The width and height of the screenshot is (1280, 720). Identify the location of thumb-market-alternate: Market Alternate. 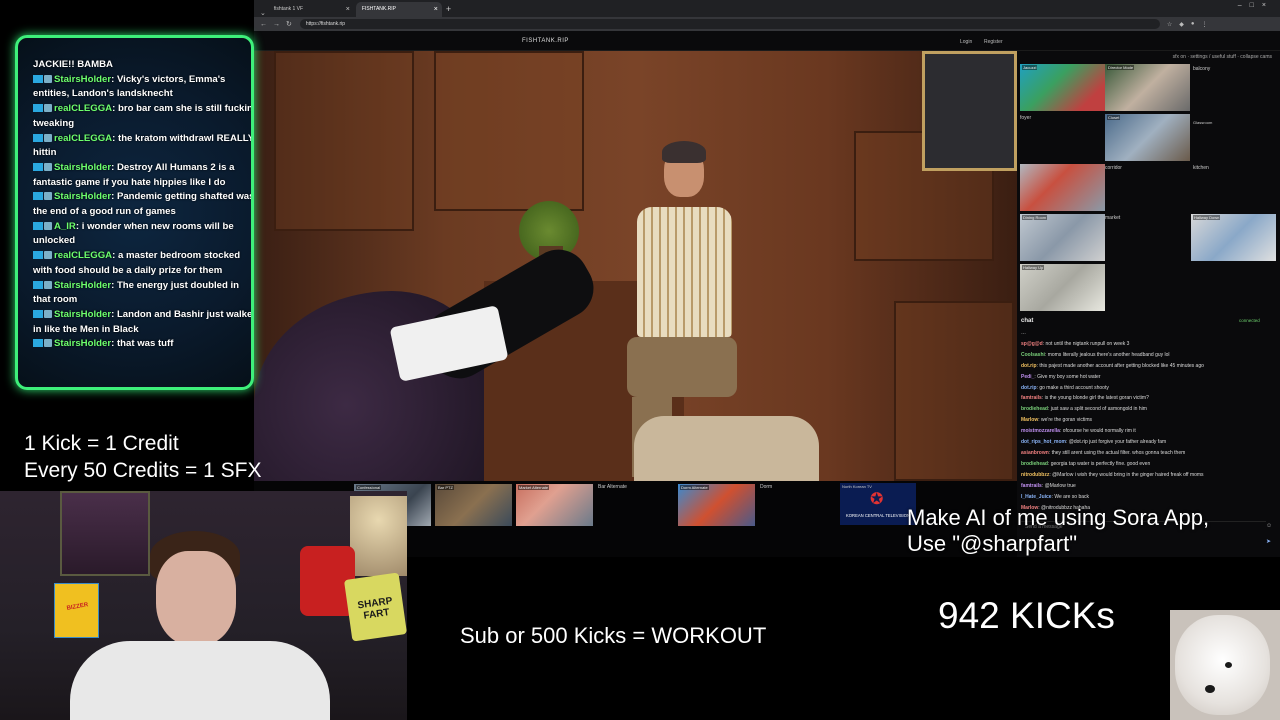
(554, 505).